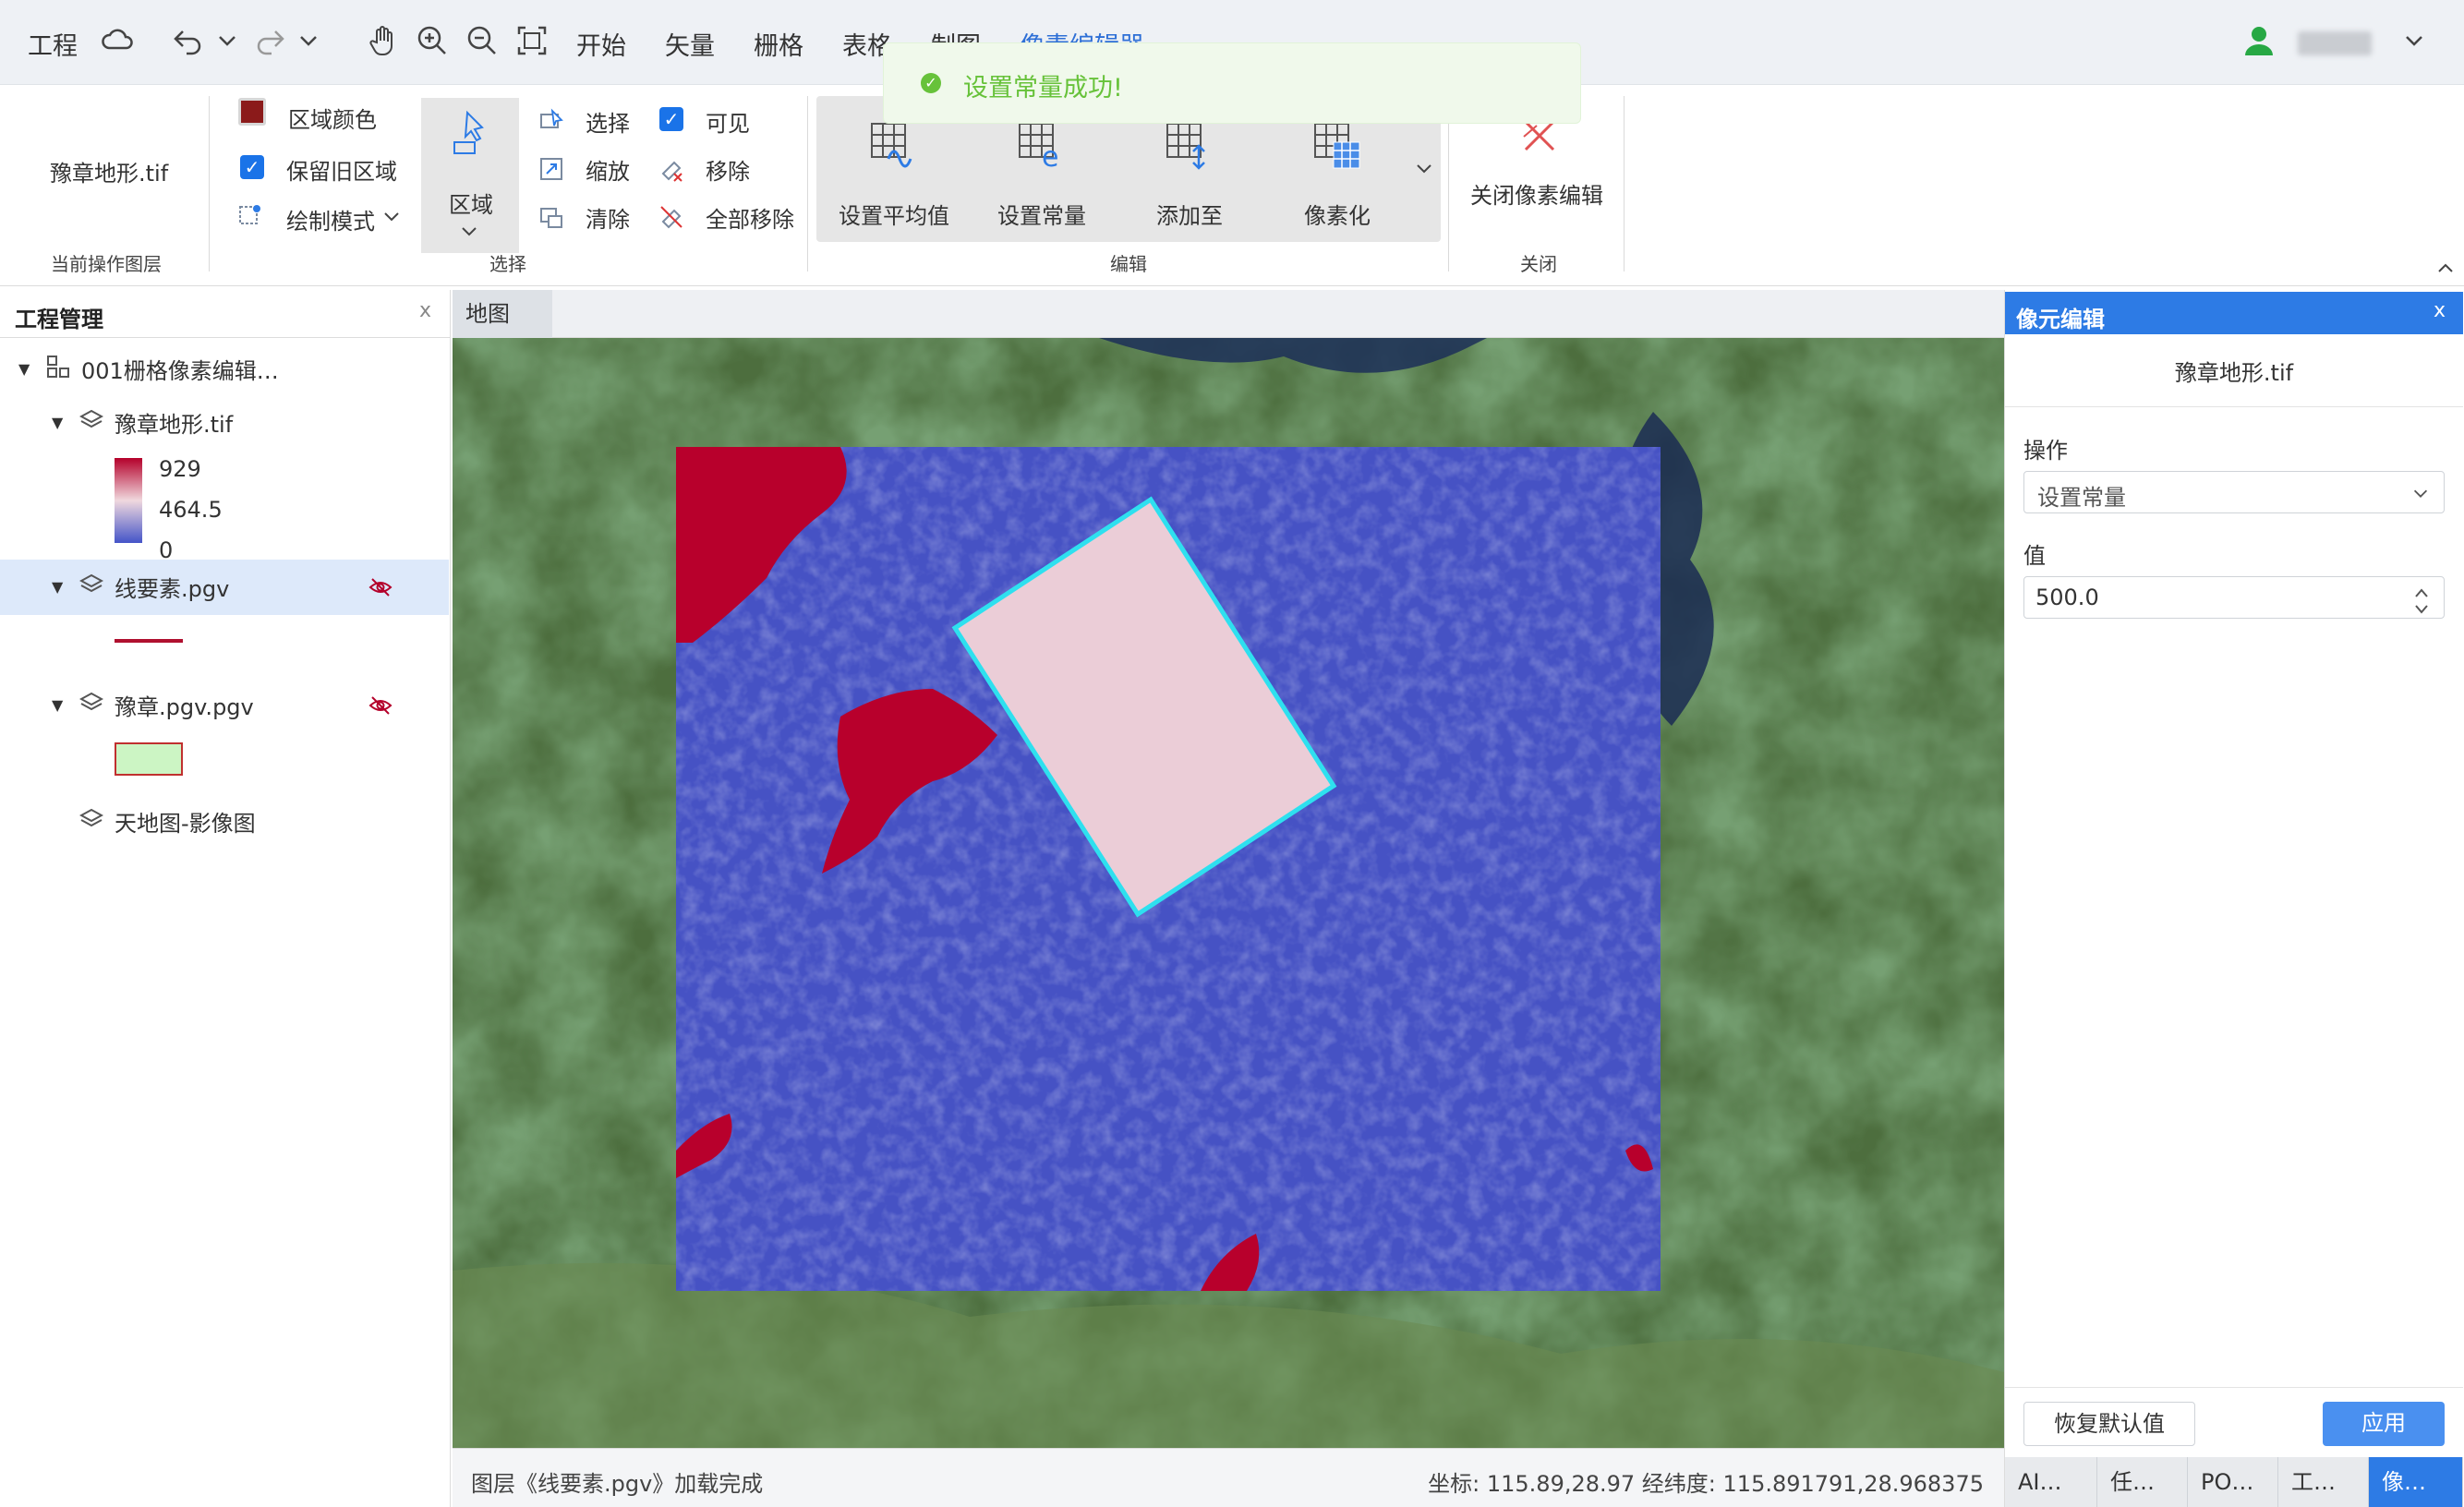 The image size is (2464, 1507). Describe the element at coordinates (180, 469) in the screenshot. I see `legend-max: 929` at that location.